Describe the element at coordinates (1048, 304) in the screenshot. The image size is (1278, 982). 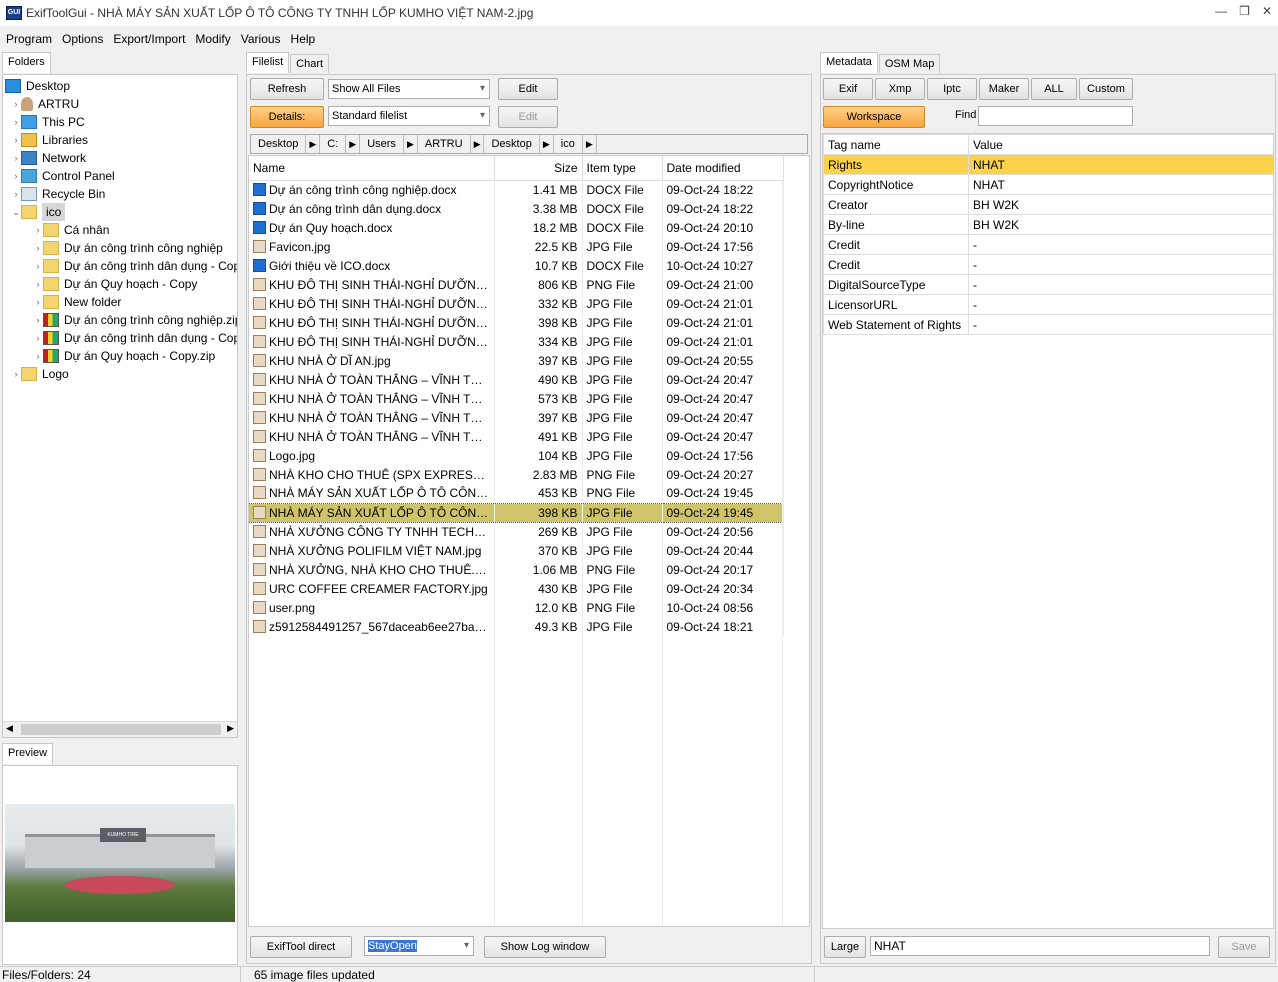
I see `metadata-row: LicensorURL -` at that location.